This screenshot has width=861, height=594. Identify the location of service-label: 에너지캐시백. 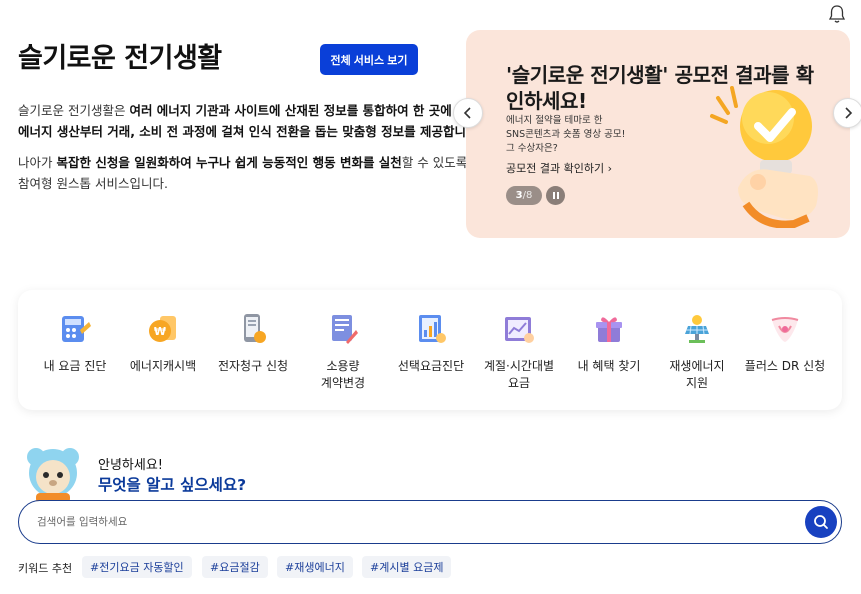
(163, 366).